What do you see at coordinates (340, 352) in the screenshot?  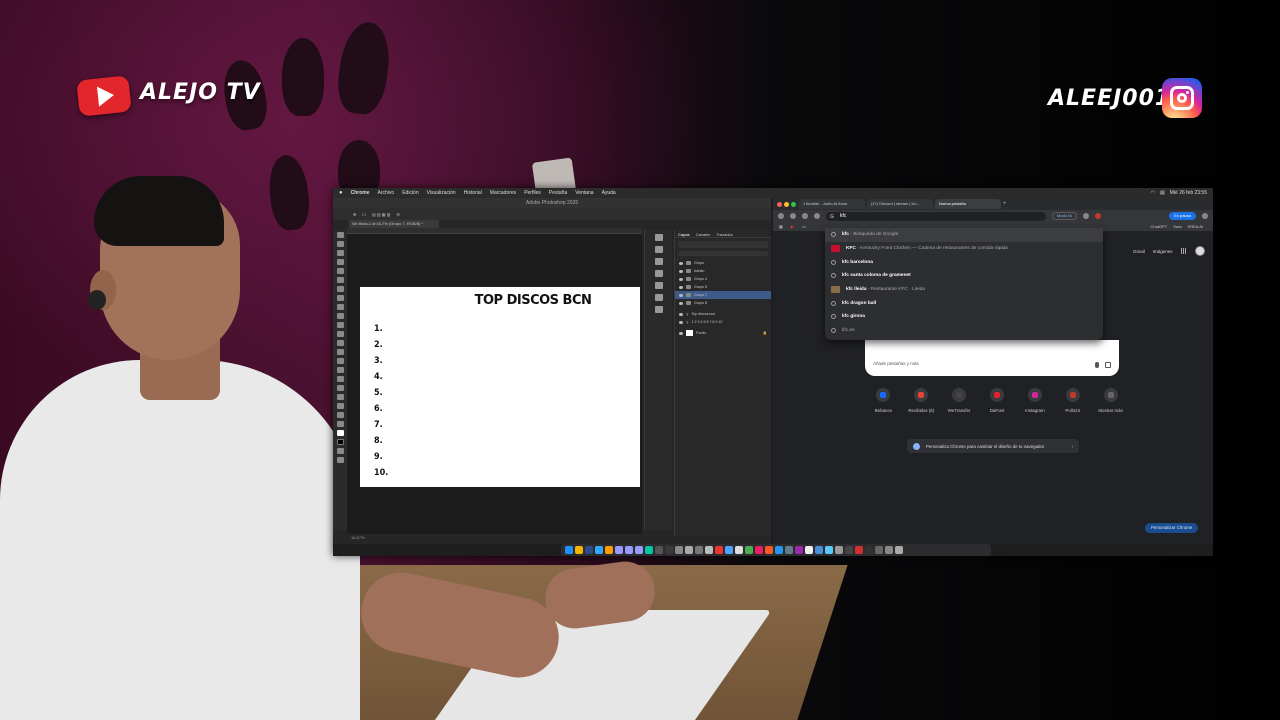 I see `blur-tool-icon` at bounding box center [340, 352].